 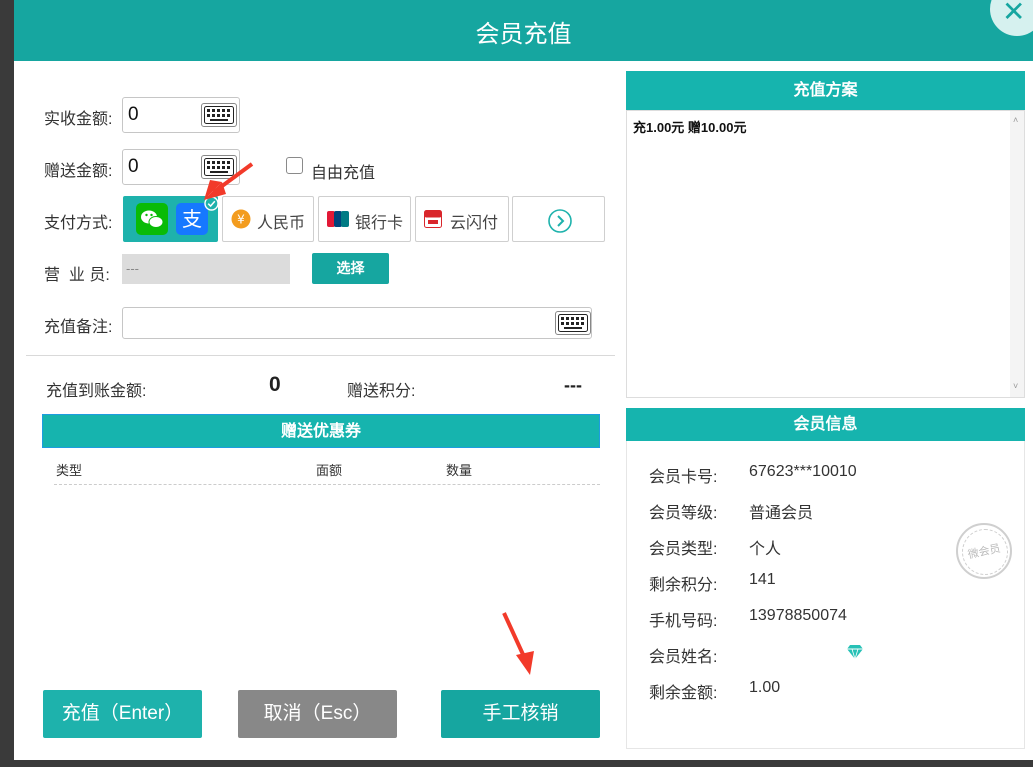 I want to click on coupon-col-quantity: 数量, so click(x=459, y=470).